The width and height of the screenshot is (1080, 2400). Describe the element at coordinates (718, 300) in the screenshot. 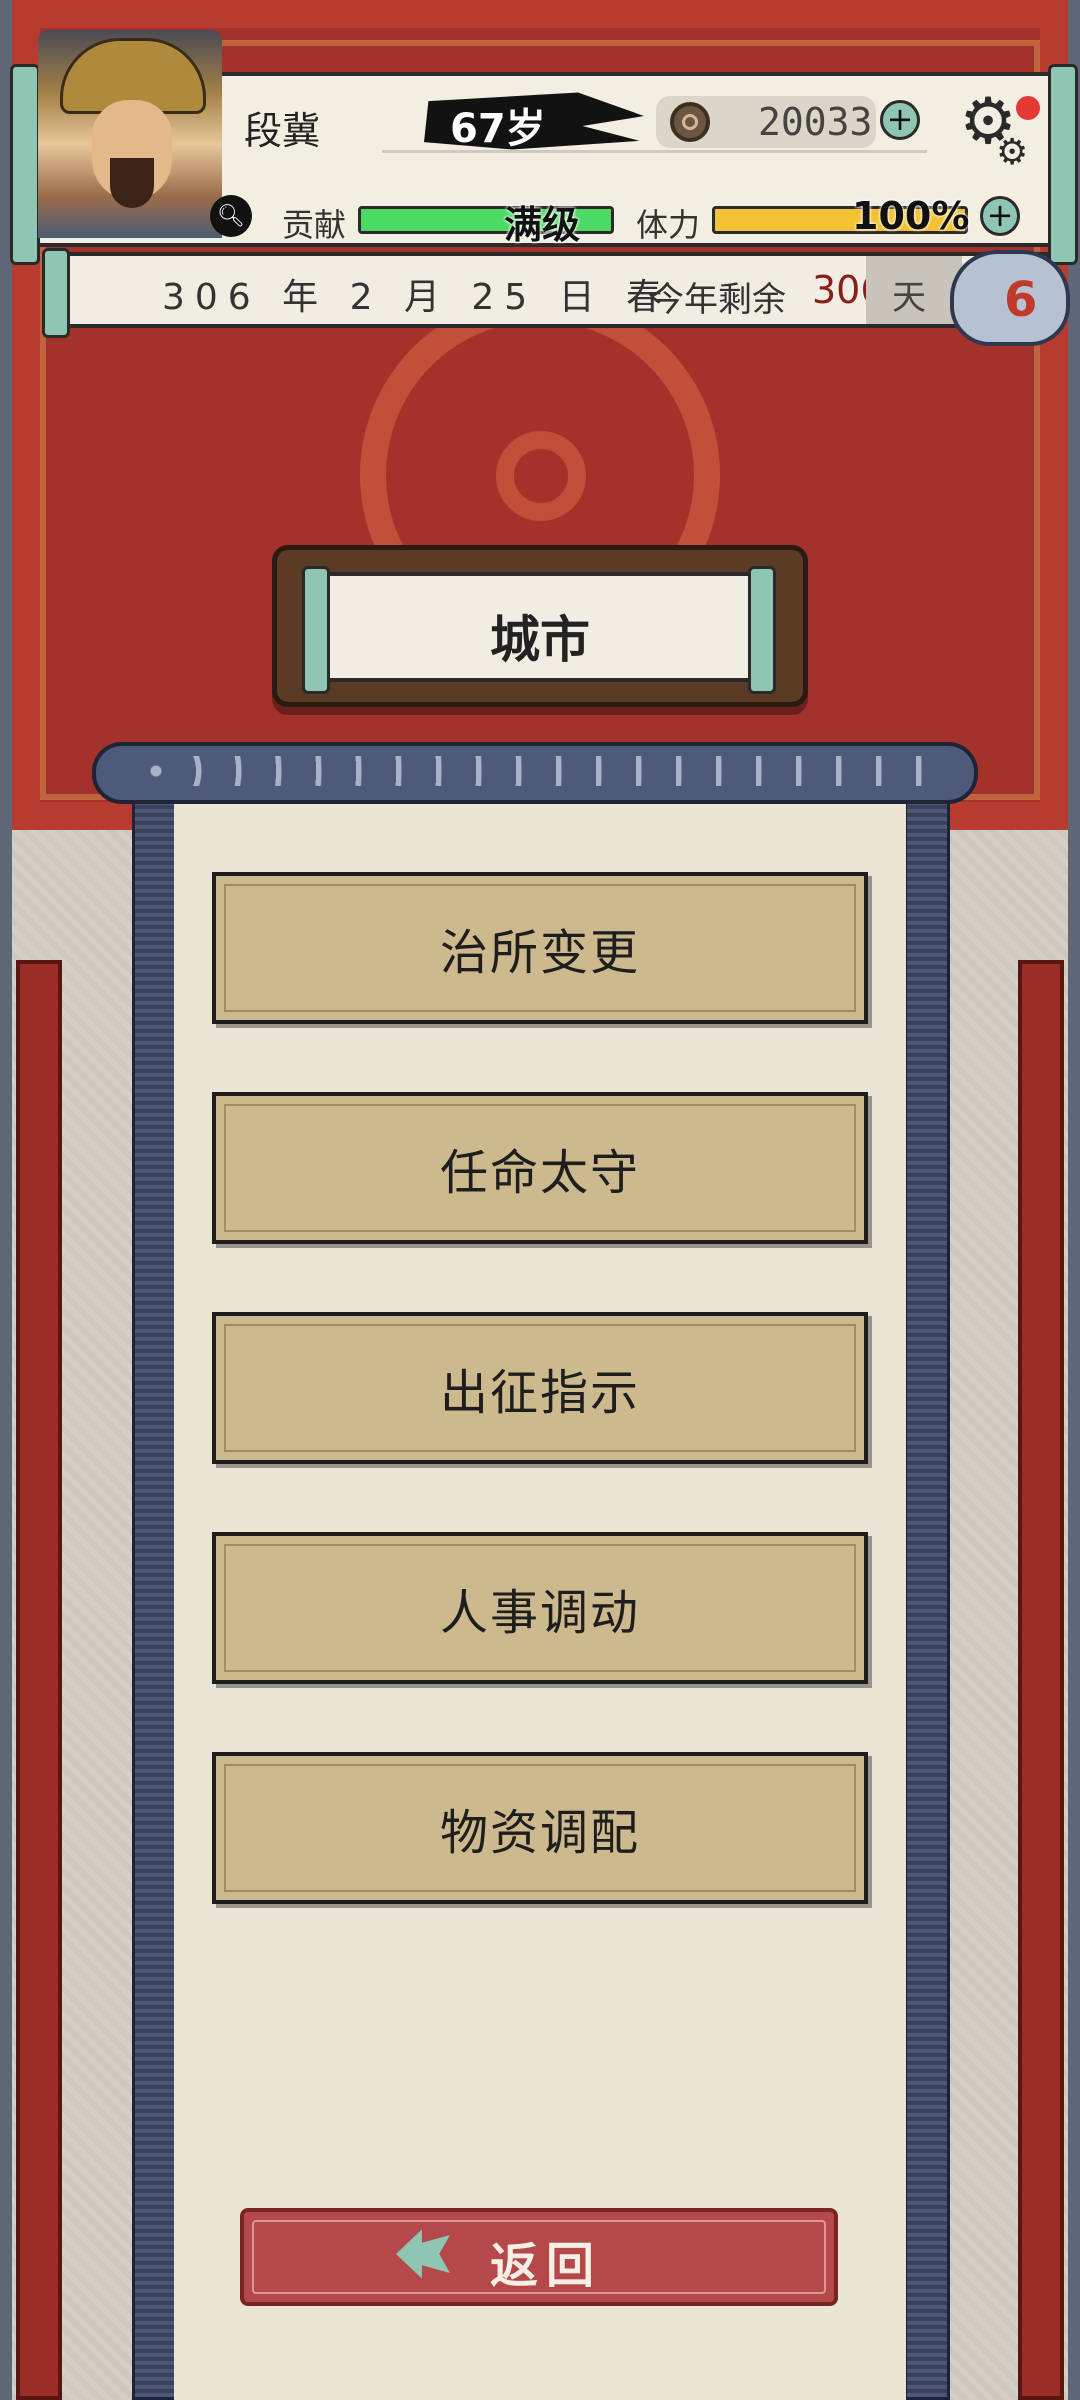

I see `remaining-days-label: 今年剩余` at that location.